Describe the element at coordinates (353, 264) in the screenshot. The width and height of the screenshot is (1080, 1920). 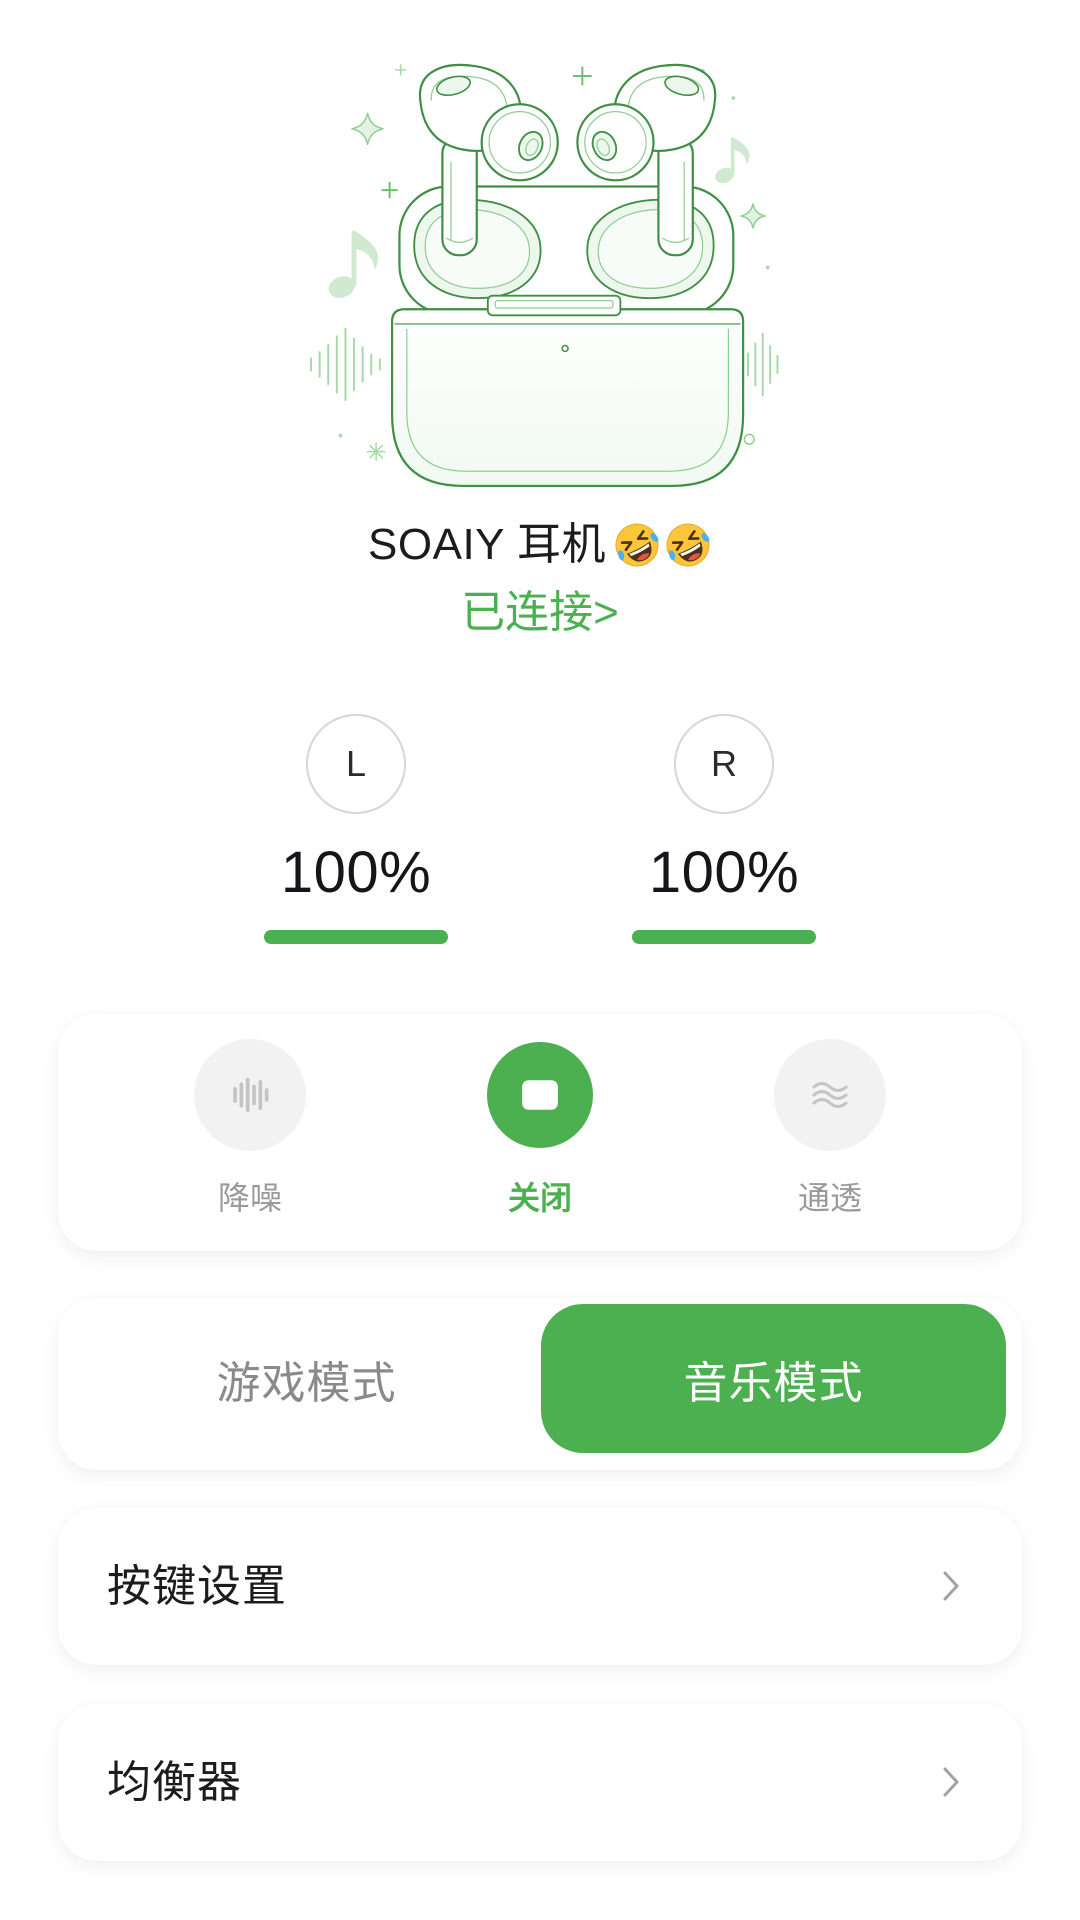
I see `music-note-left-icon` at that location.